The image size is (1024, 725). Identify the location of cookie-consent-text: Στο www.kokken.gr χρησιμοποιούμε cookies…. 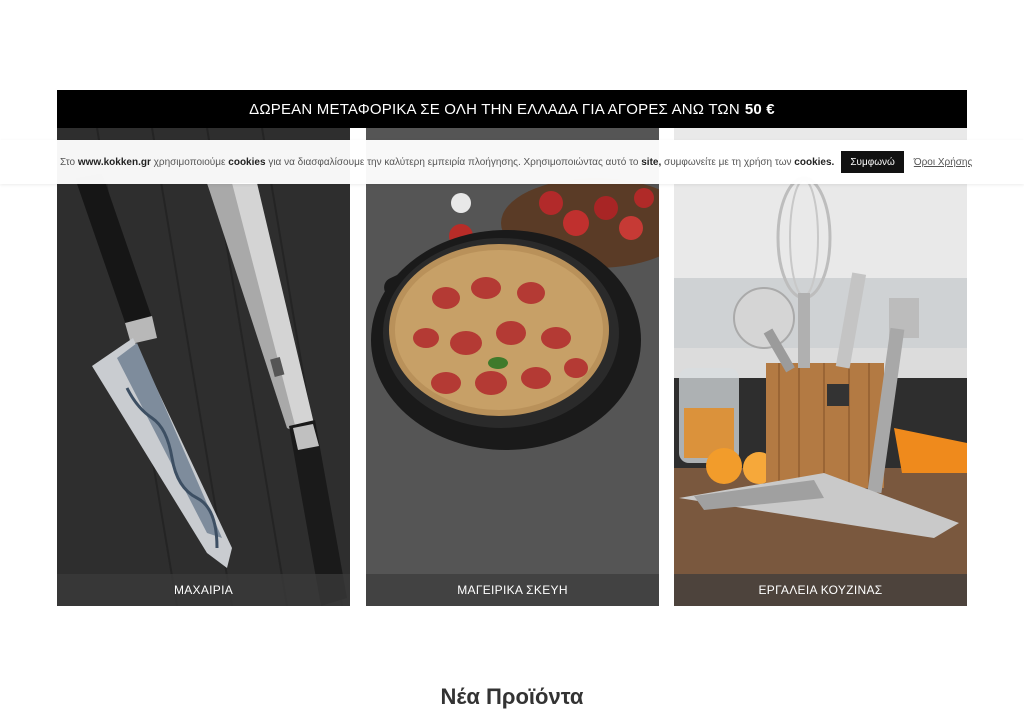
(447, 162).